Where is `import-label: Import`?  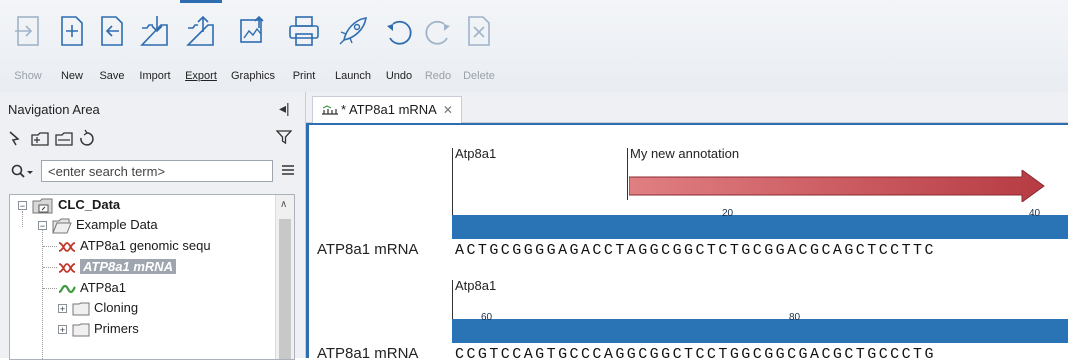 import-label: Import is located at coordinates (155, 76).